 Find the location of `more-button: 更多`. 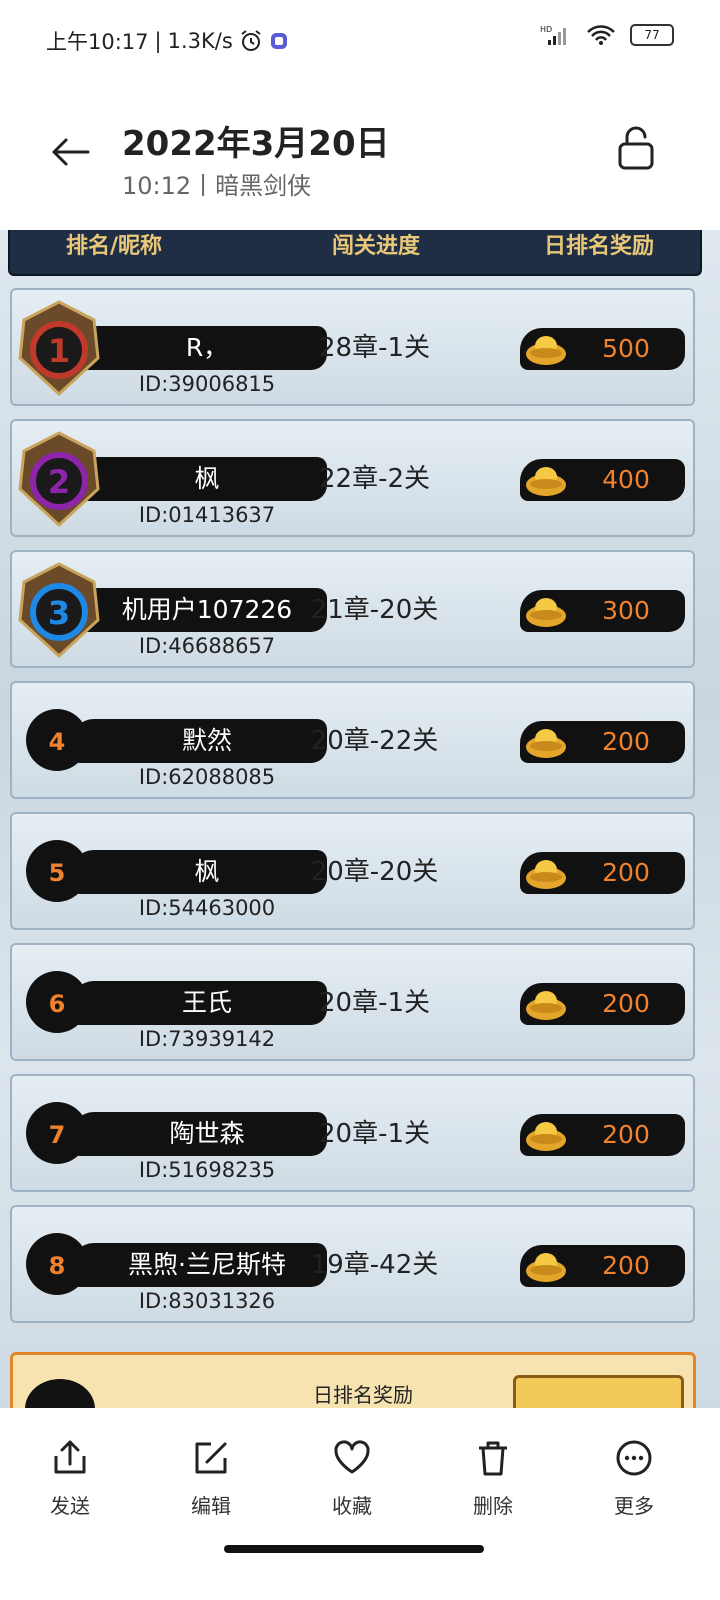

more-button: 更多 is located at coordinates (634, 1478).